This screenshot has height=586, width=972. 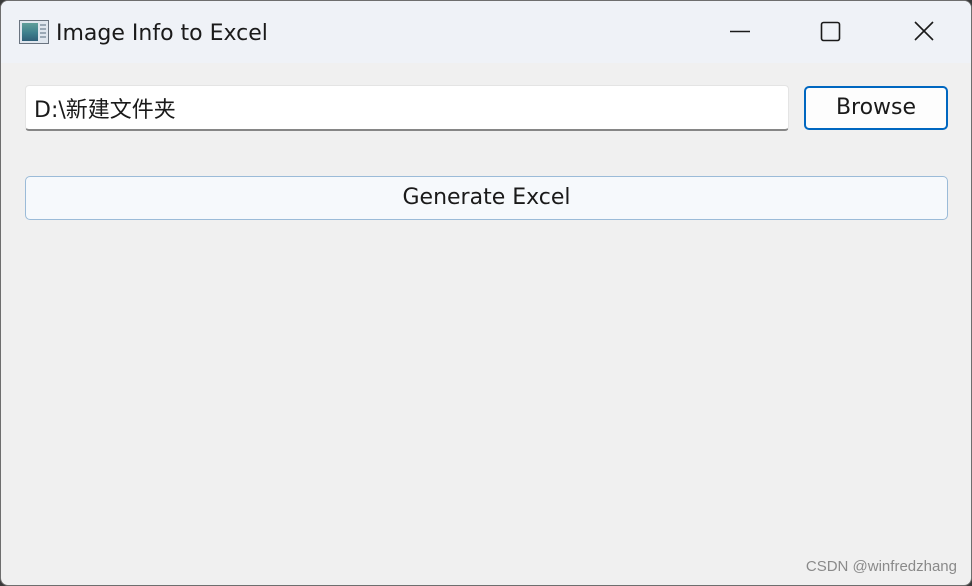 I want to click on browse-button: Browse, so click(x=876, y=108).